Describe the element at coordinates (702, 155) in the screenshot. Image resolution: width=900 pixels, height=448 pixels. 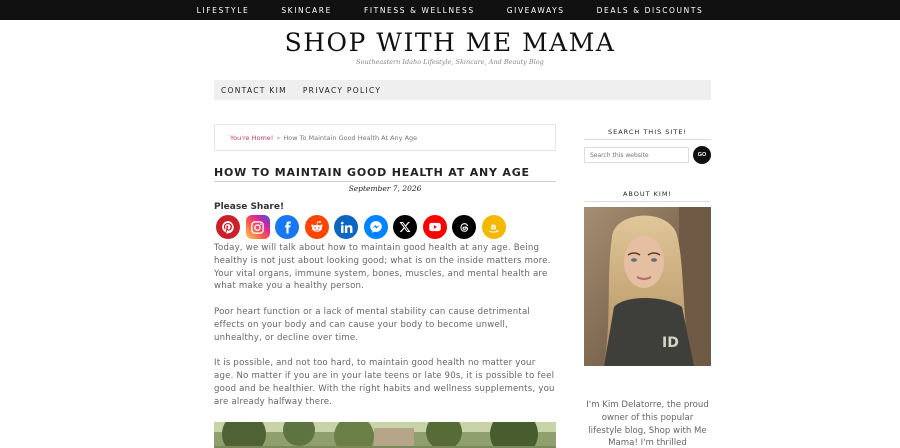
I see `search-go-button: GO` at that location.